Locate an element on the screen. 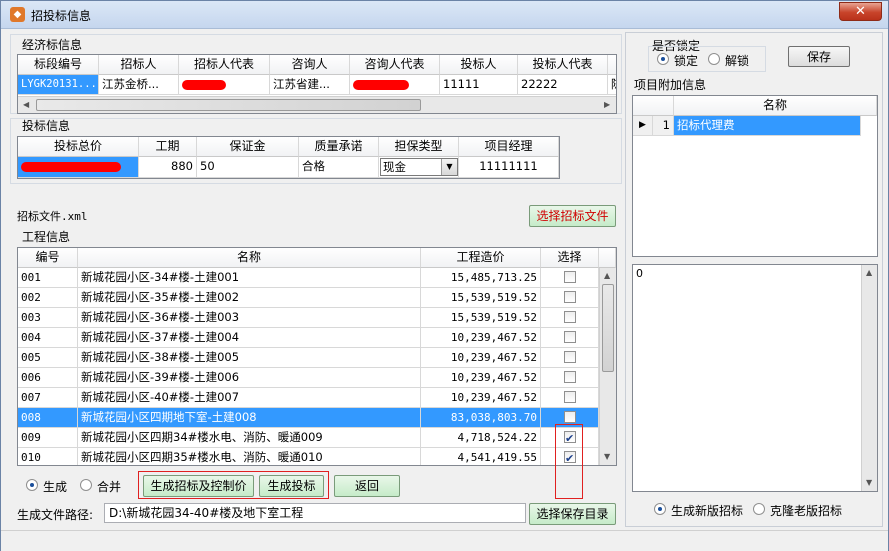 The height and width of the screenshot is (551, 889). chevron-down-icon: ▼ is located at coordinates (449, 167).